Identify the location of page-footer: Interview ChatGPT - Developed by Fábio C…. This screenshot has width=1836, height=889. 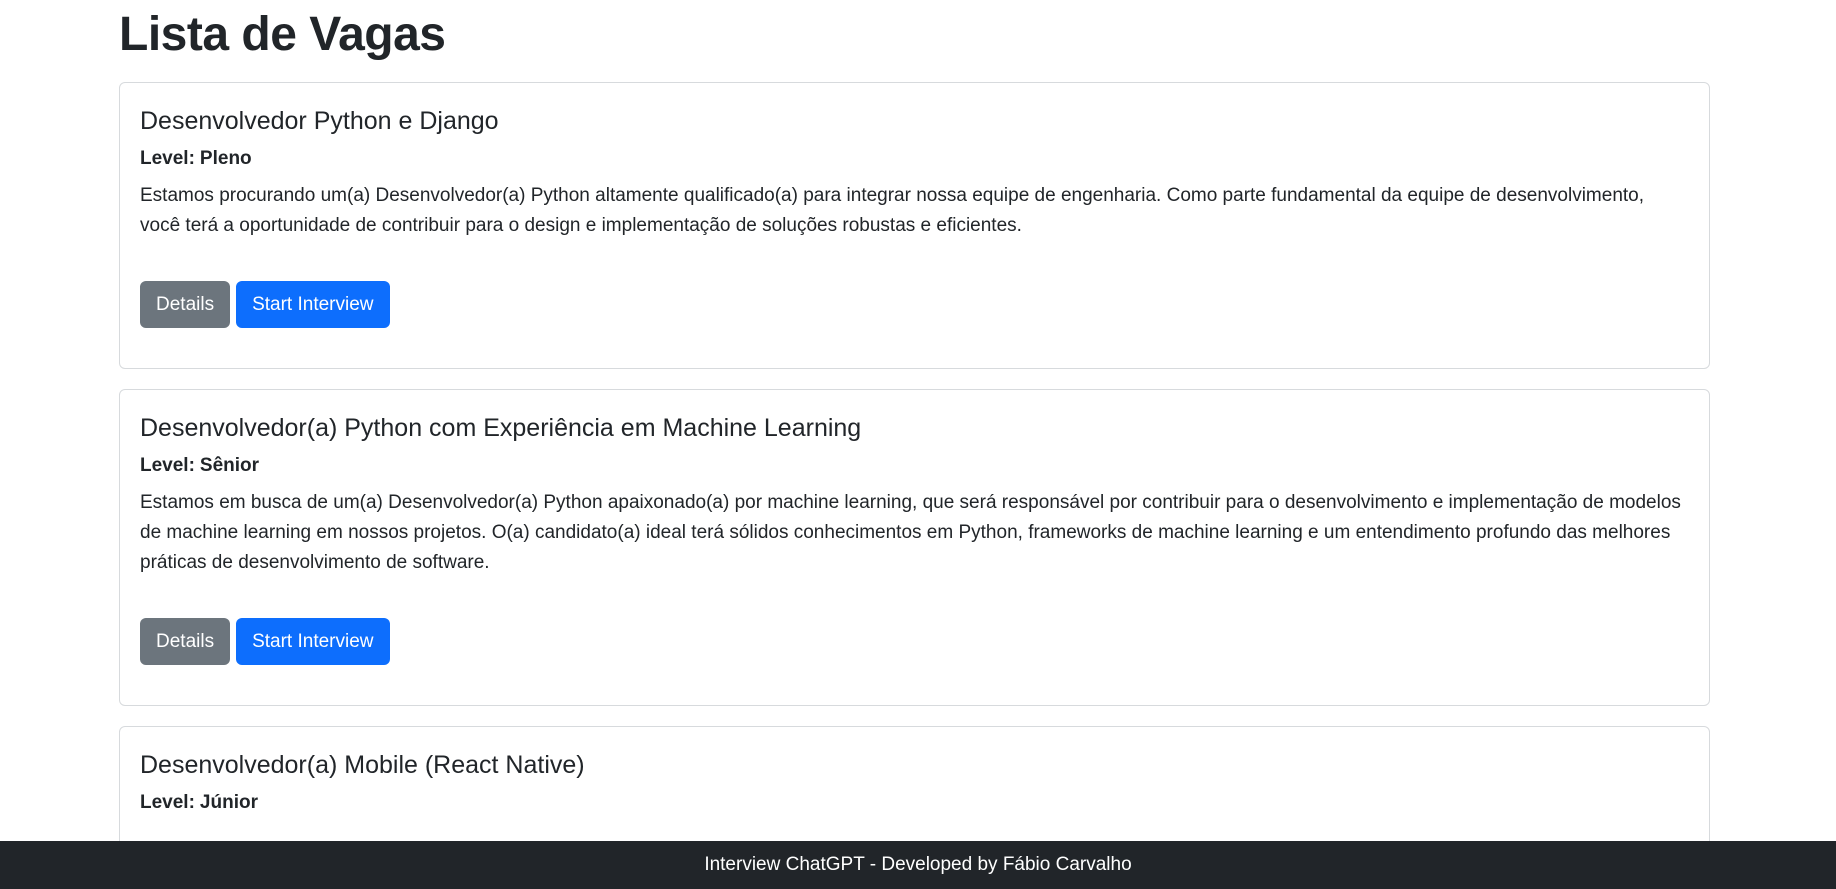
(918, 865).